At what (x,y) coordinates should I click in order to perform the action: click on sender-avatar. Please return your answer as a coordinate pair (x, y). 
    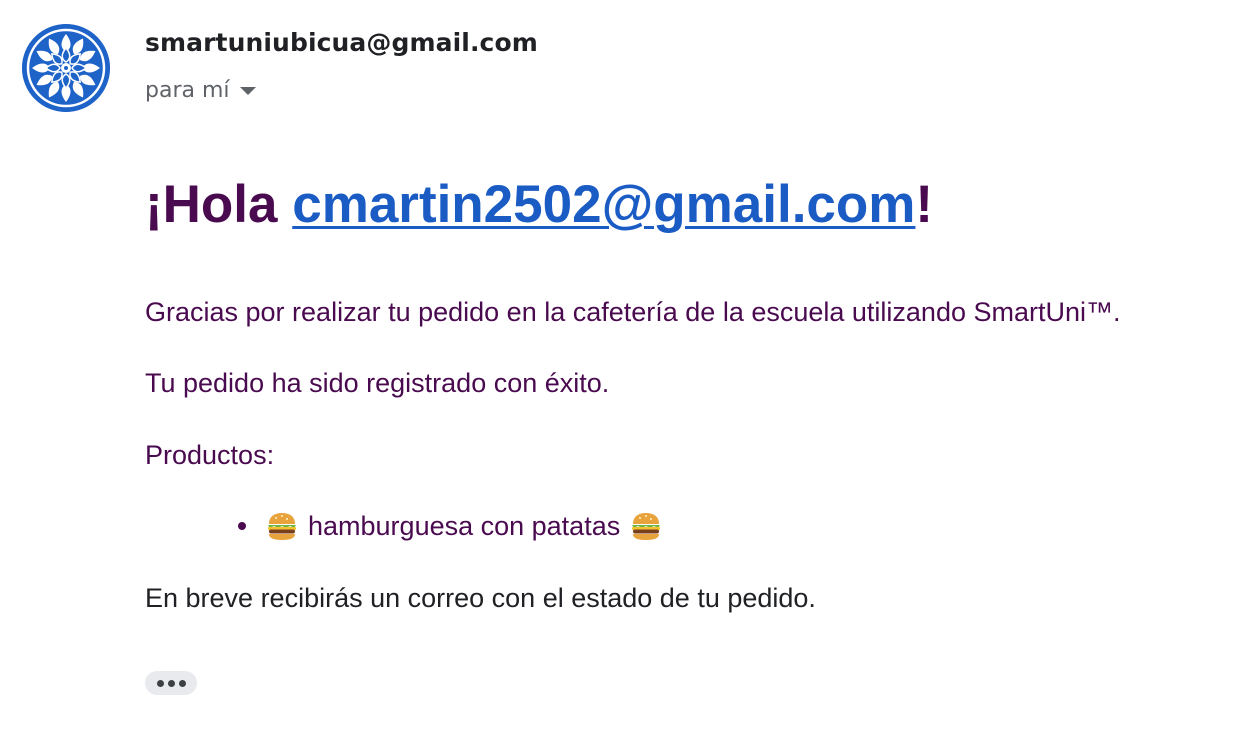
    Looking at the image, I should click on (66, 68).